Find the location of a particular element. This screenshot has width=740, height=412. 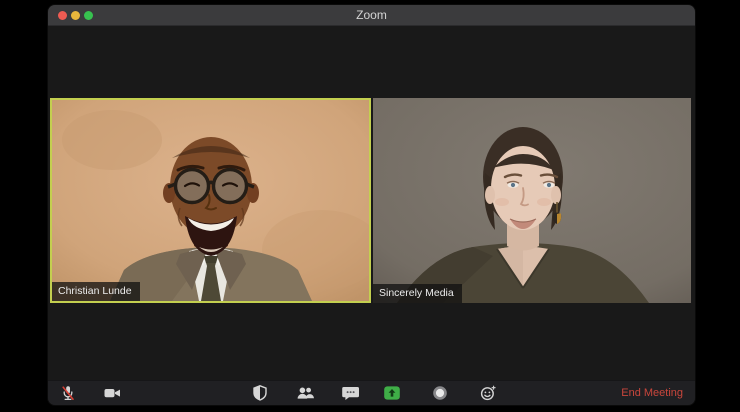

shield-icon is located at coordinates (260, 393).